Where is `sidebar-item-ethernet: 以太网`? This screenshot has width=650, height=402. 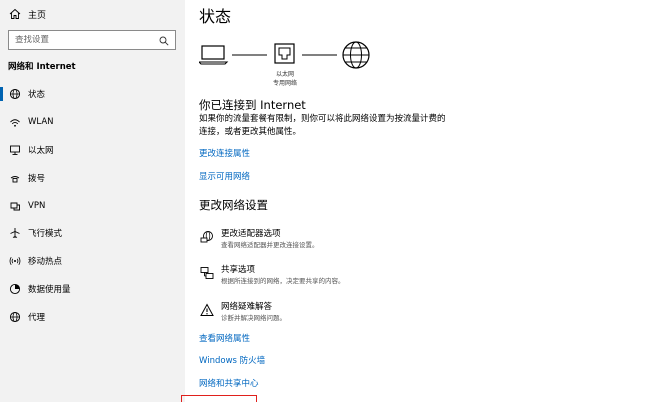 sidebar-item-ethernet: 以太网 is located at coordinates (92, 150).